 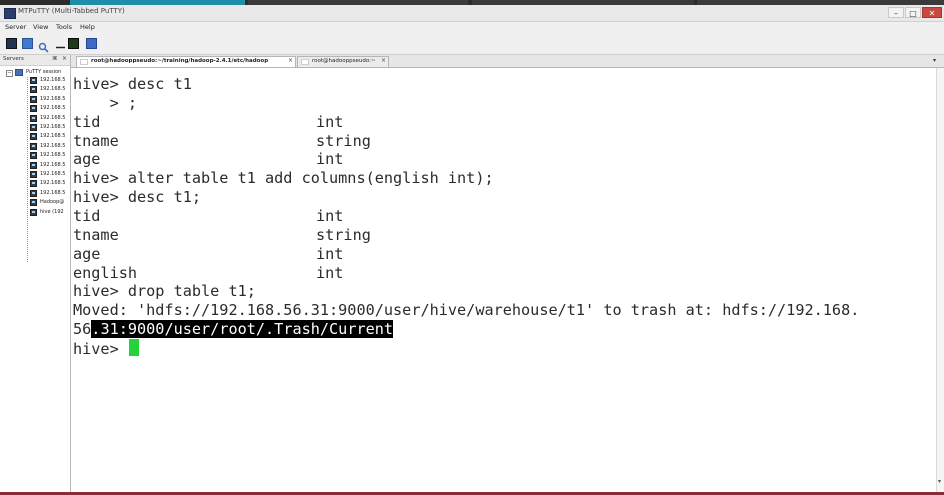 What do you see at coordinates (932, 12) in the screenshot?
I see `close-button: ✕` at bounding box center [932, 12].